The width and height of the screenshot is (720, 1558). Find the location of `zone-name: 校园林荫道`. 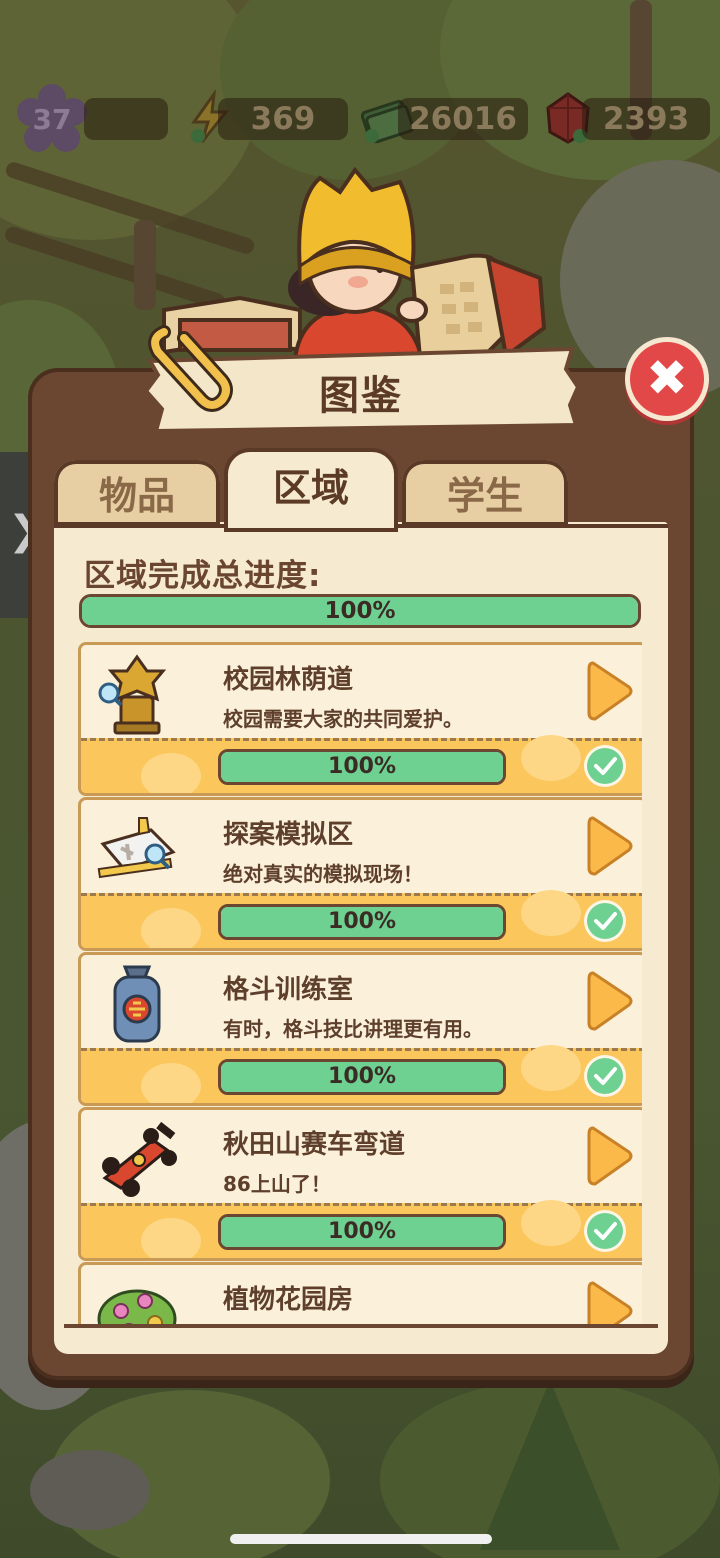

zone-name: 校园林荫道 is located at coordinates (288, 680).